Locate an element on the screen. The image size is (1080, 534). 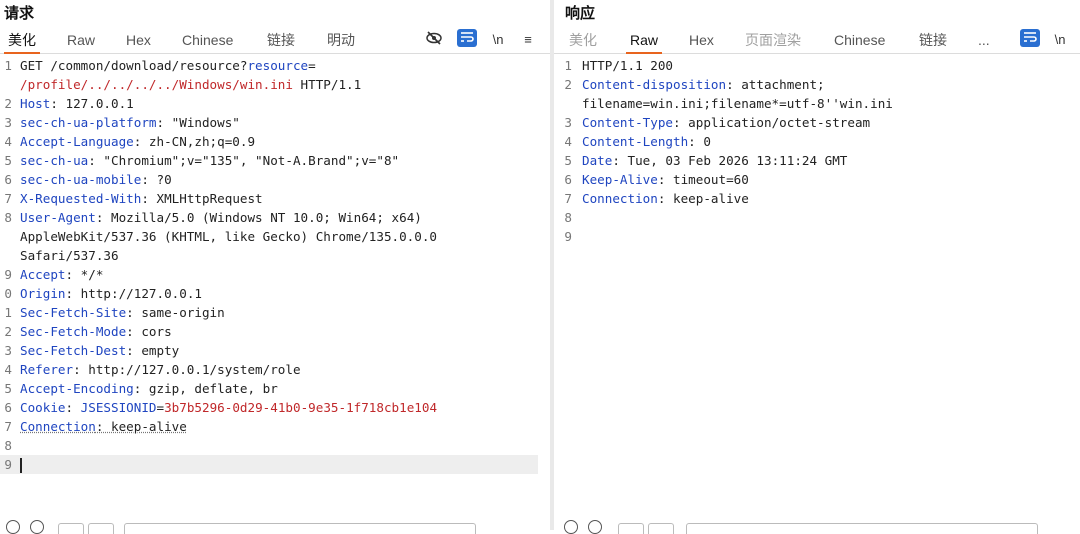
code-line: 2 Host: 127.0.0.1 is located at coordinates (275, 103).